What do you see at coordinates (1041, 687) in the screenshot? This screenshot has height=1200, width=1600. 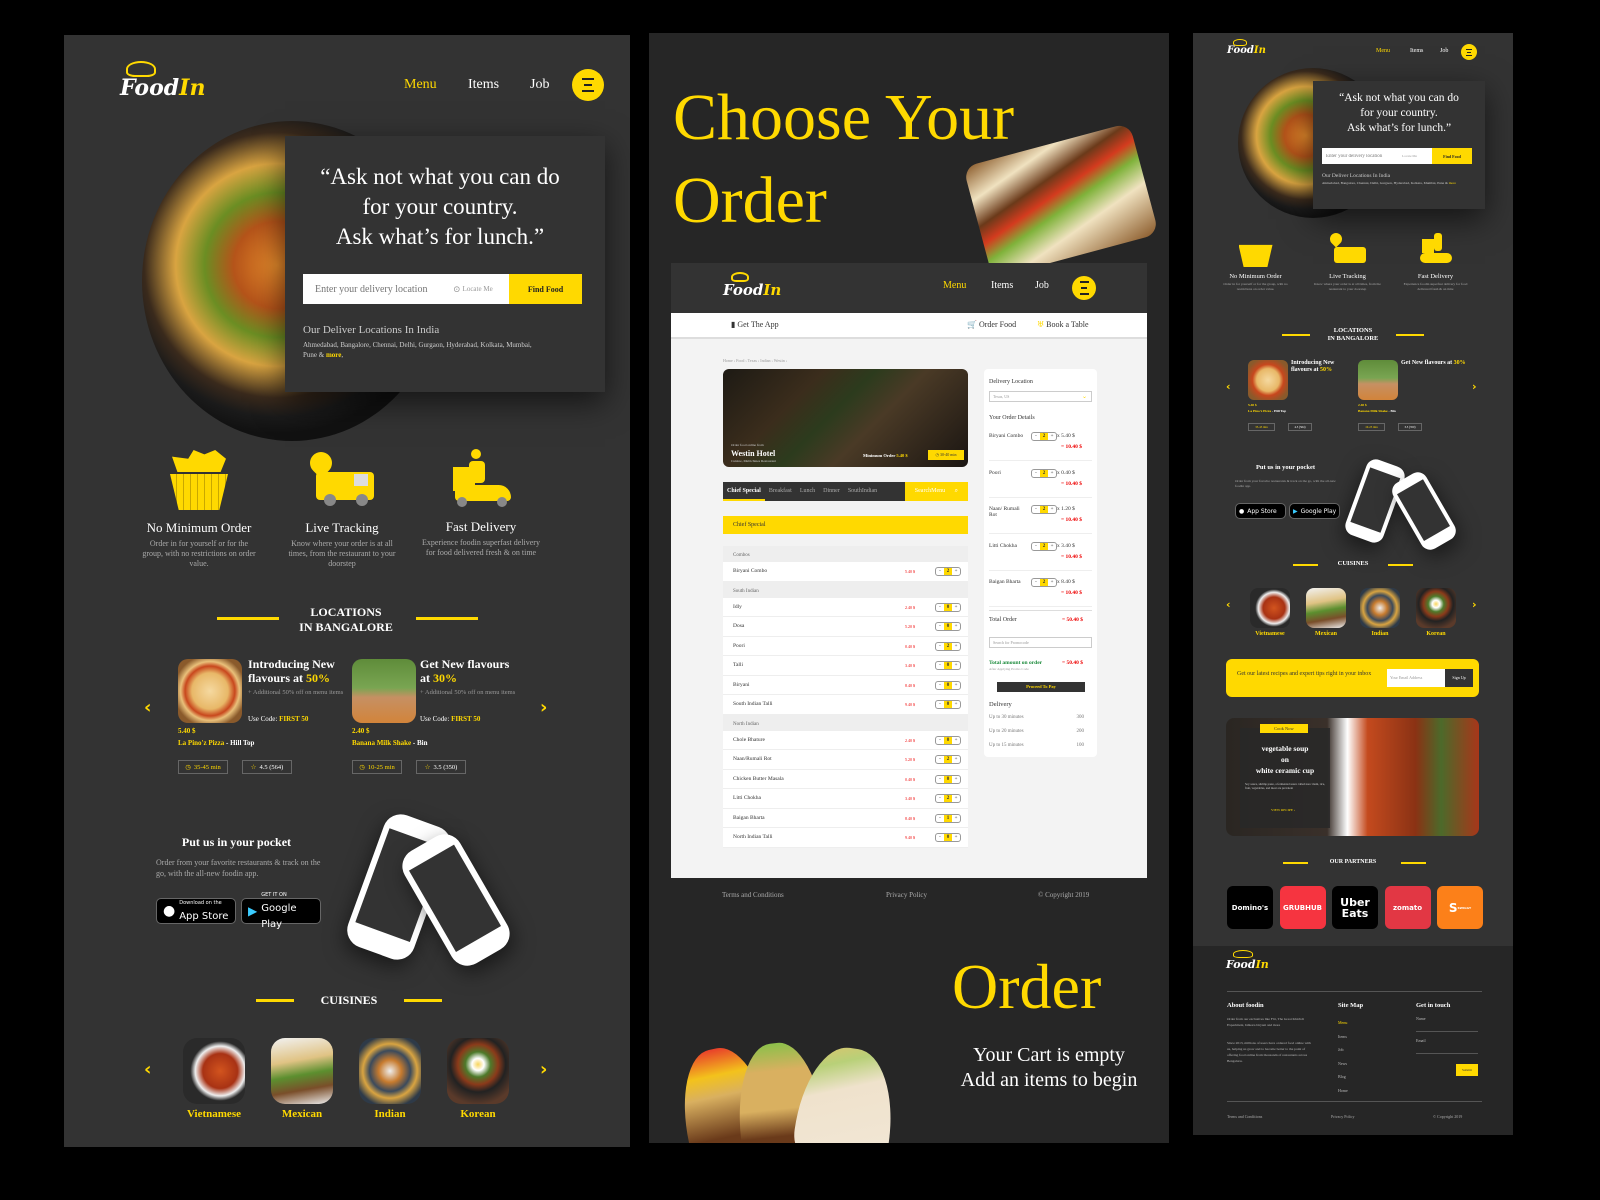 I see `proceed-to-pay-button: Proceed To Pay` at bounding box center [1041, 687].